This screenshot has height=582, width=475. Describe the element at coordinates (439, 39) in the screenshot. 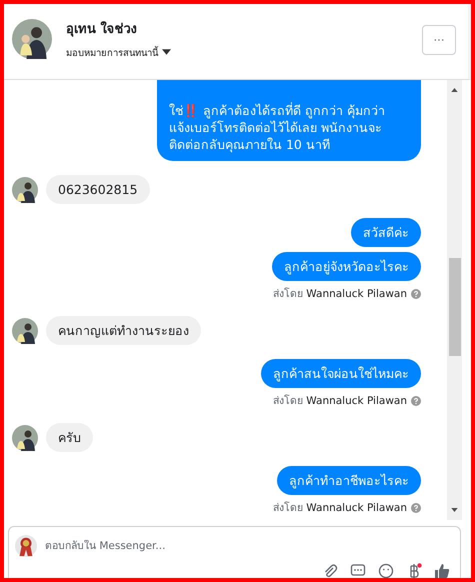

I see `more-button: ···` at that location.